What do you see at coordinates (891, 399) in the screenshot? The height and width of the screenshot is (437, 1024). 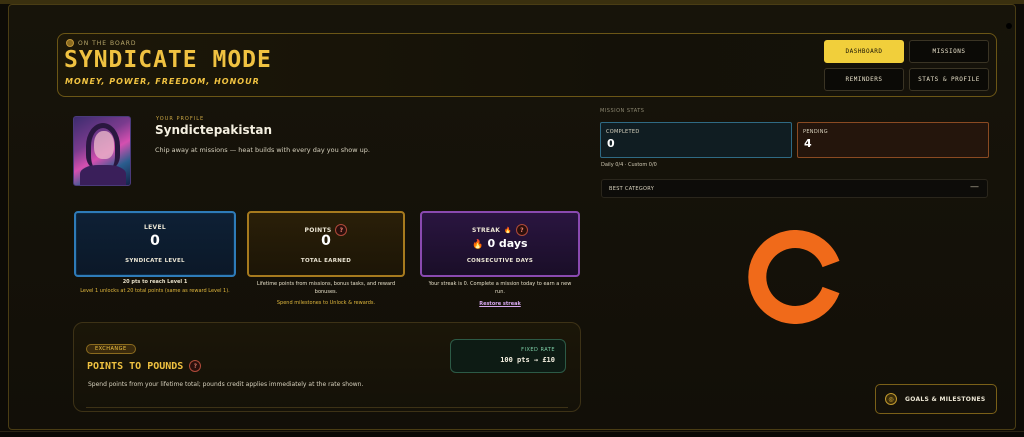 I see `target-icon: ◎` at bounding box center [891, 399].